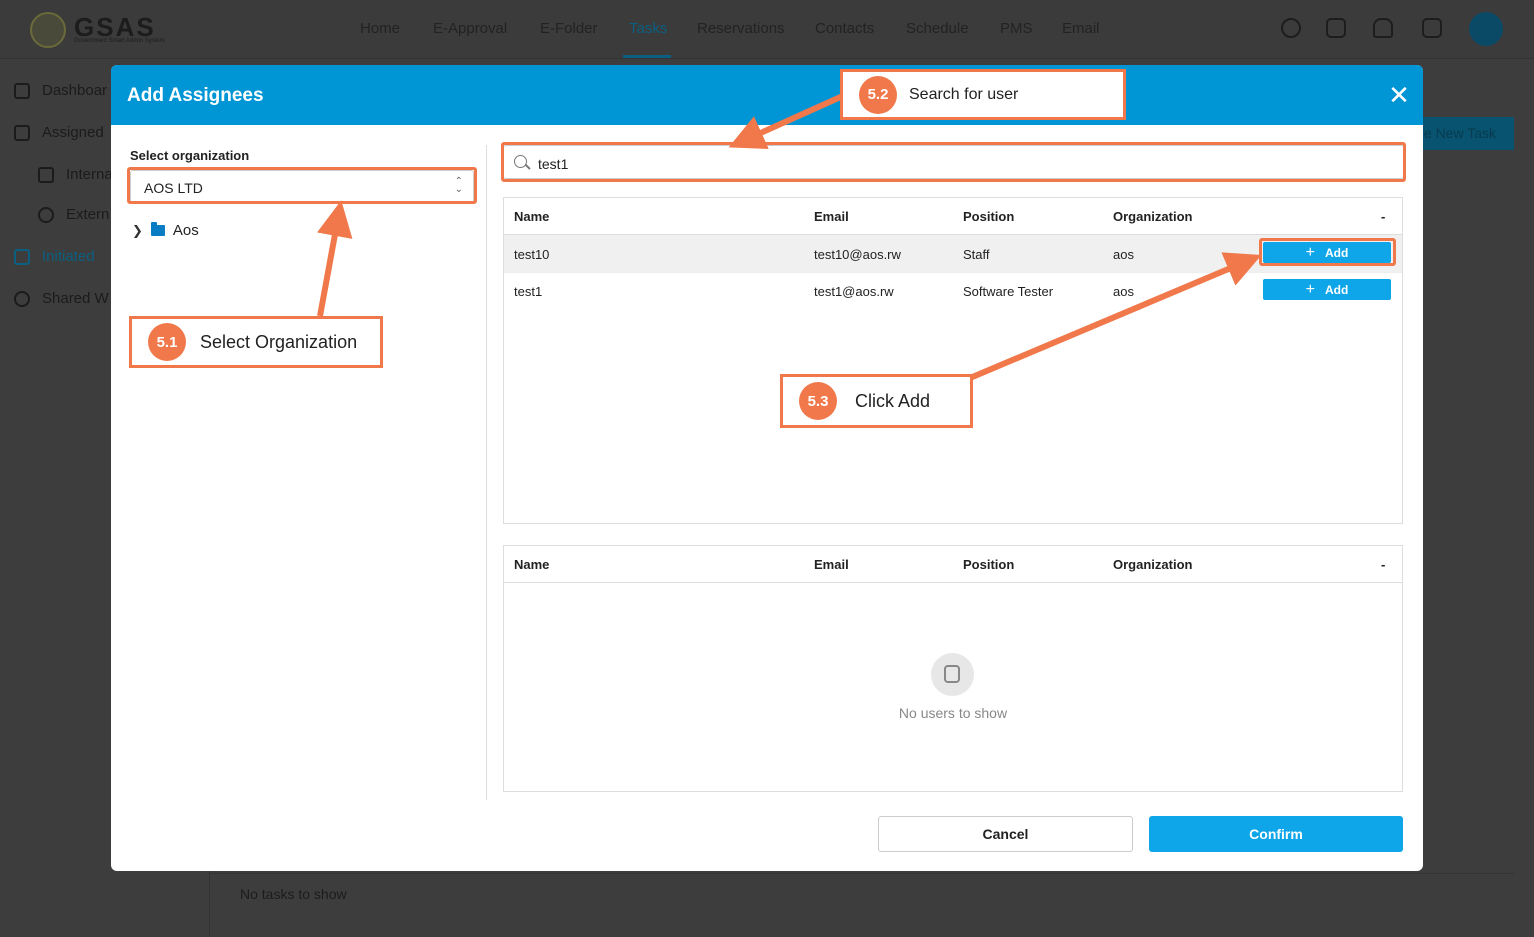  I want to click on annotation-click-add: 5.3 Click Add, so click(876, 401).